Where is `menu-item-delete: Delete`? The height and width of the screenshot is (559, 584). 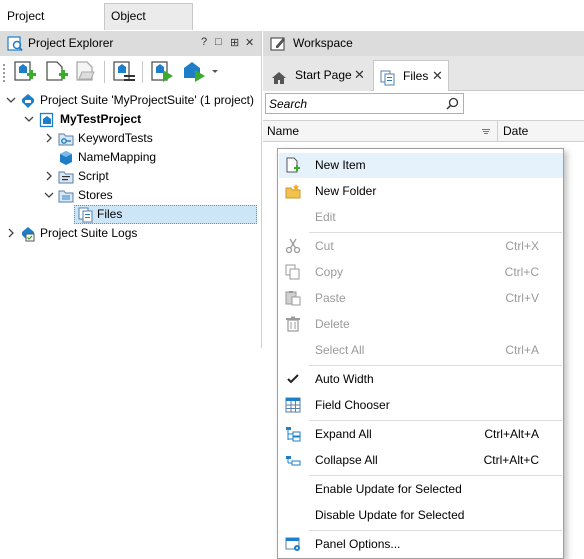 menu-item-delete: Delete is located at coordinates (421, 324).